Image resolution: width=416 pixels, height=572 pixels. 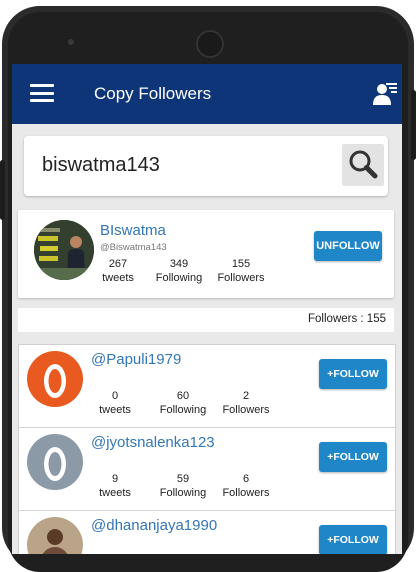 What do you see at coordinates (179, 278) in the screenshot?
I see `profile-following-label: Following` at bounding box center [179, 278].